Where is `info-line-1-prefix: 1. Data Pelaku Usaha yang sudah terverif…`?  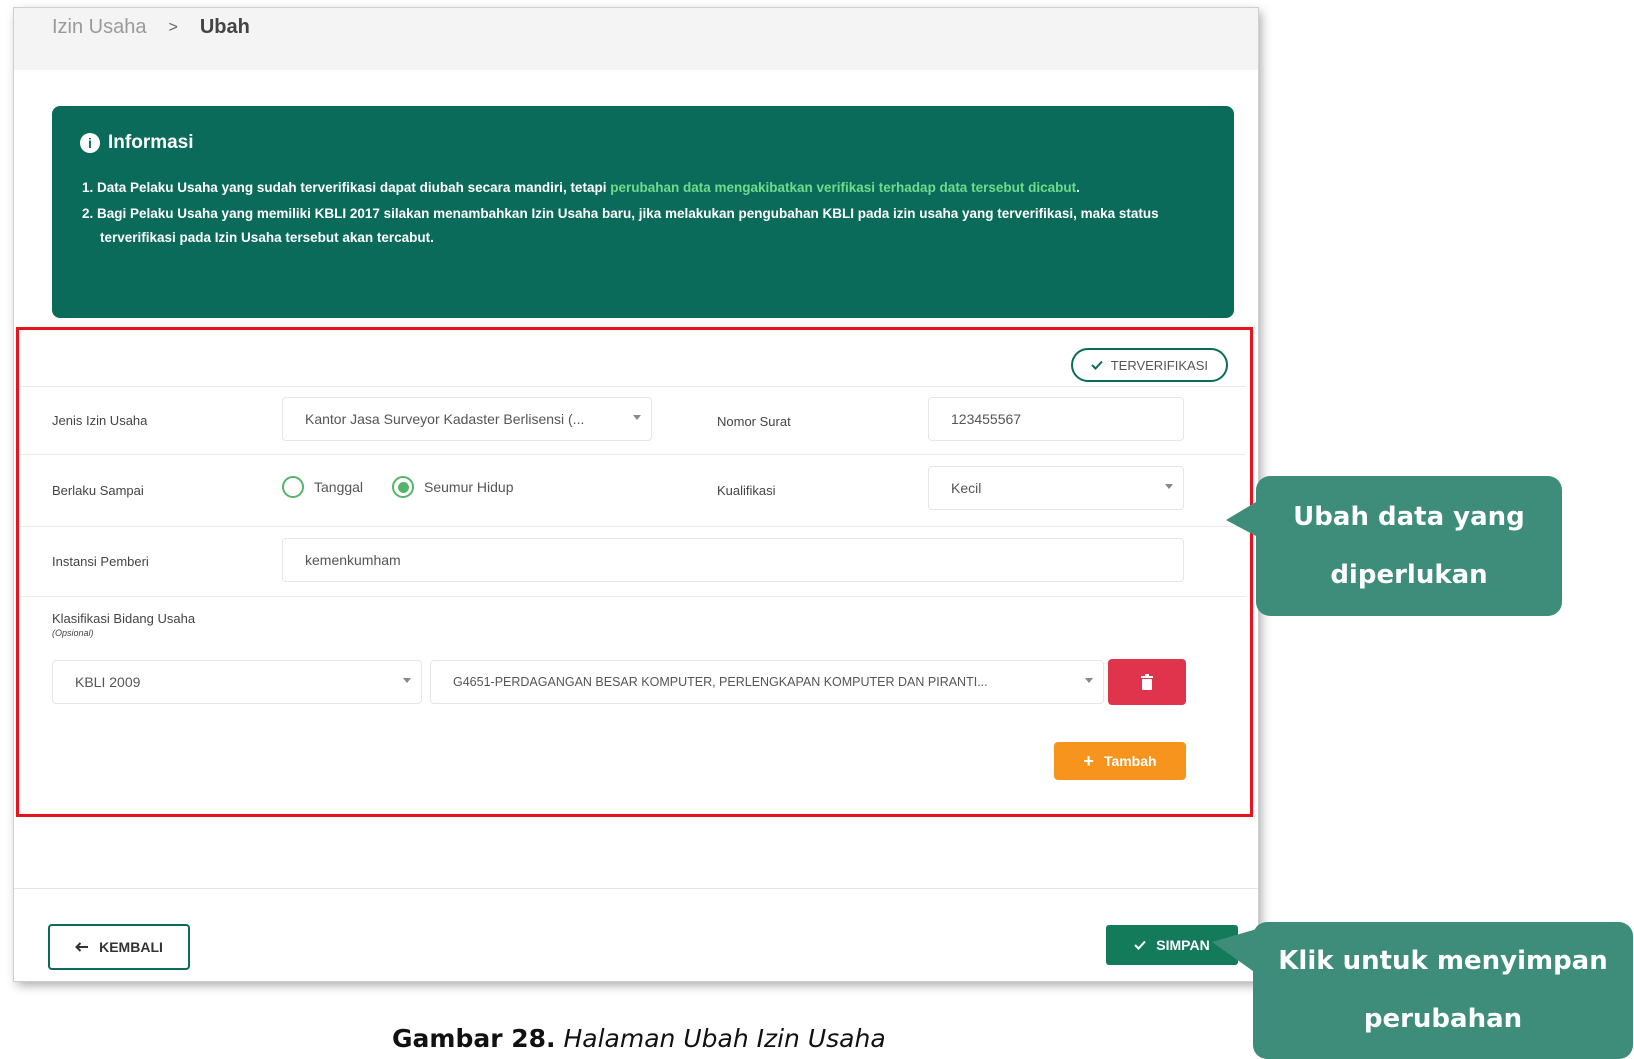
info-line-1-prefix: 1. Data Pelaku Usaha yang sudah terverif… is located at coordinates (346, 187).